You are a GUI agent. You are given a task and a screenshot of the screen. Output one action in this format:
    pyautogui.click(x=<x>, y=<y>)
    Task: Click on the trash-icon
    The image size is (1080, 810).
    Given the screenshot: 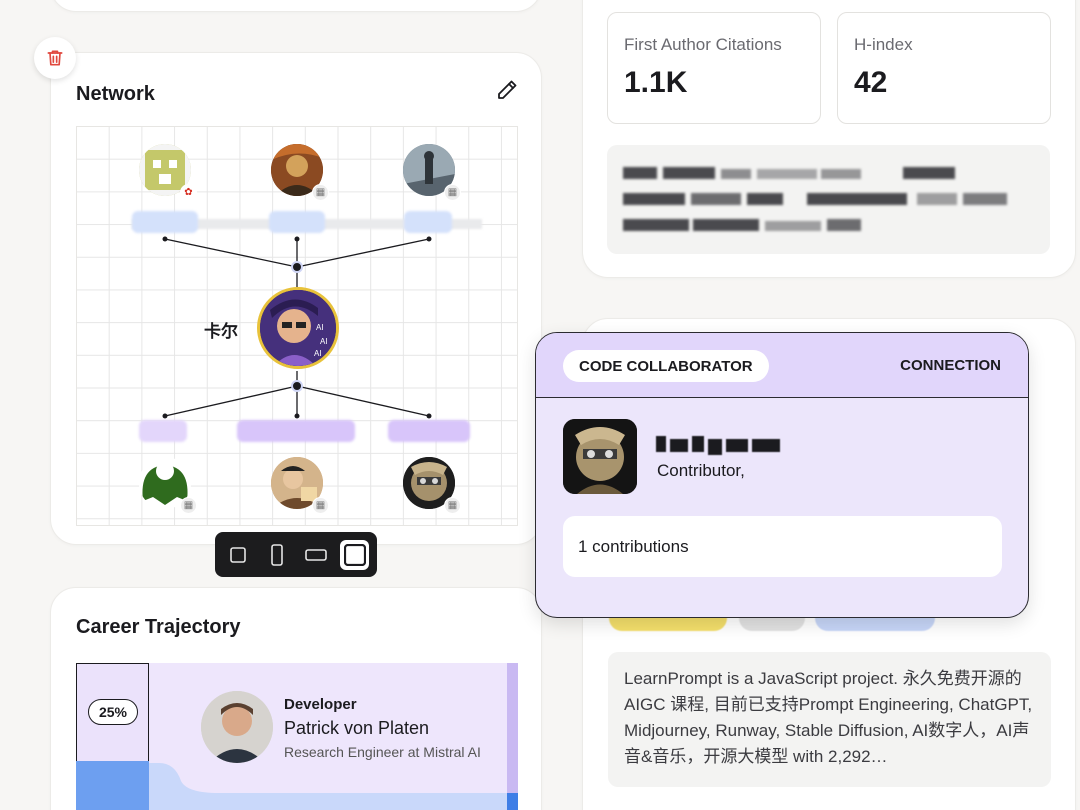 What is the action you would take?
    pyautogui.click(x=55, y=58)
    